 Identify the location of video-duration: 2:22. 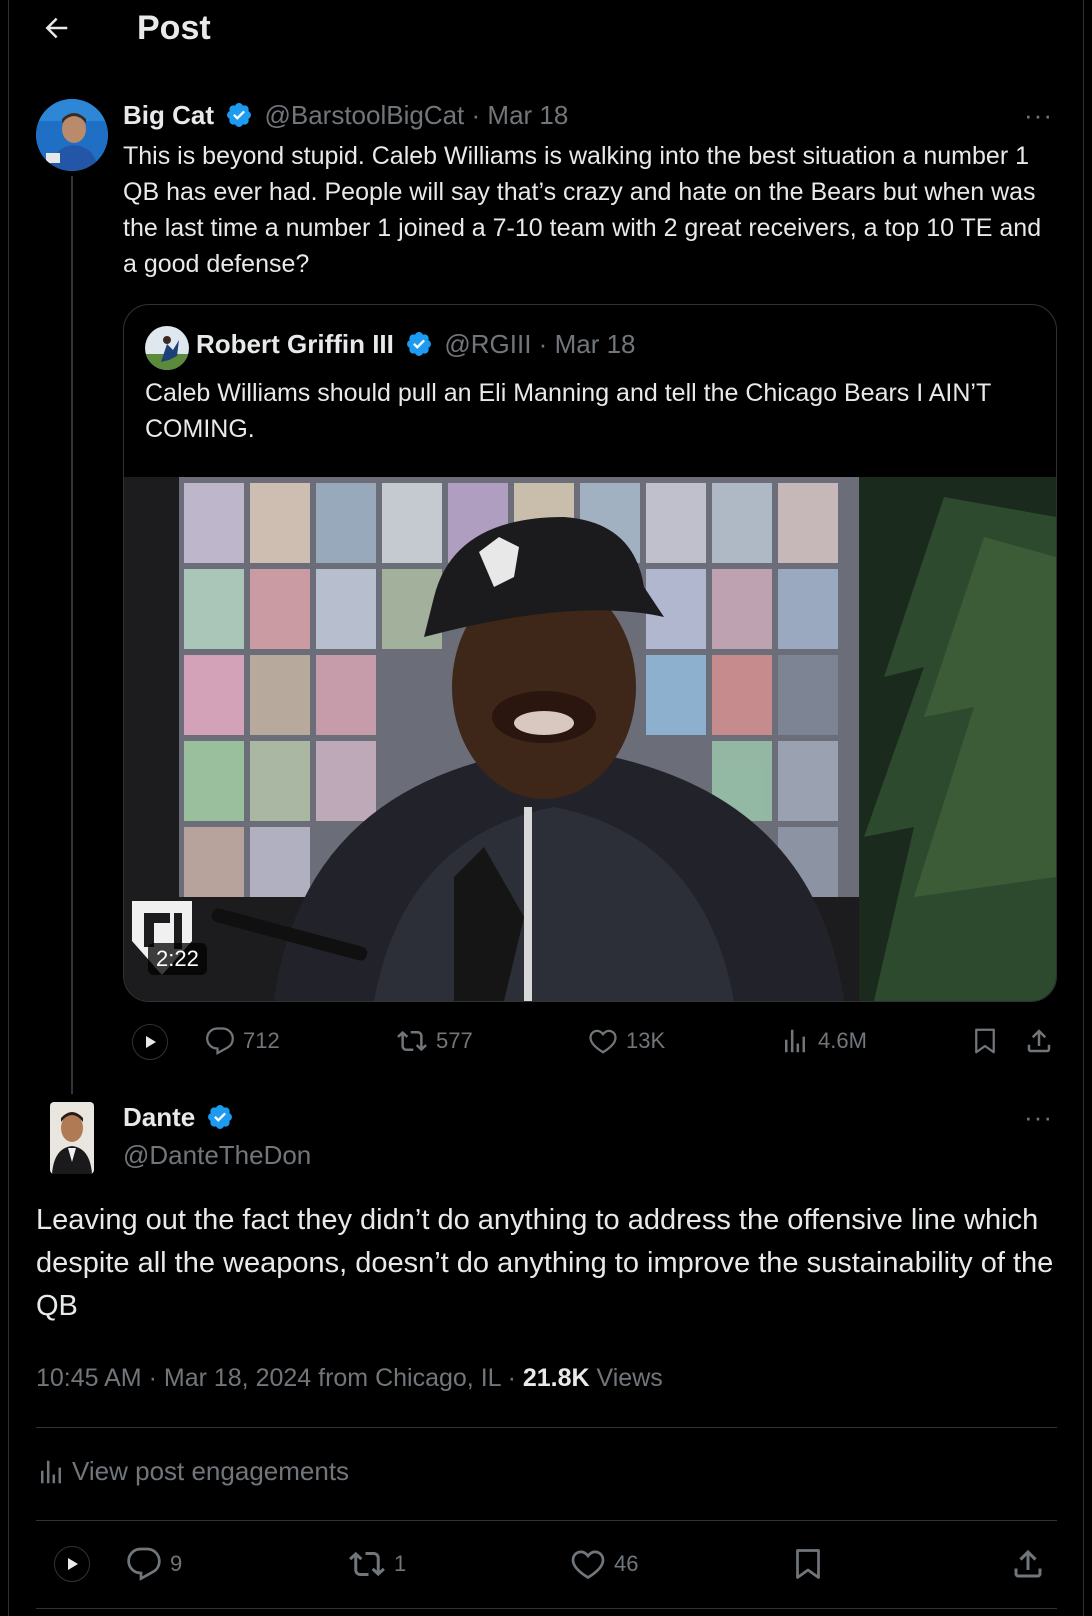
(177, 959).